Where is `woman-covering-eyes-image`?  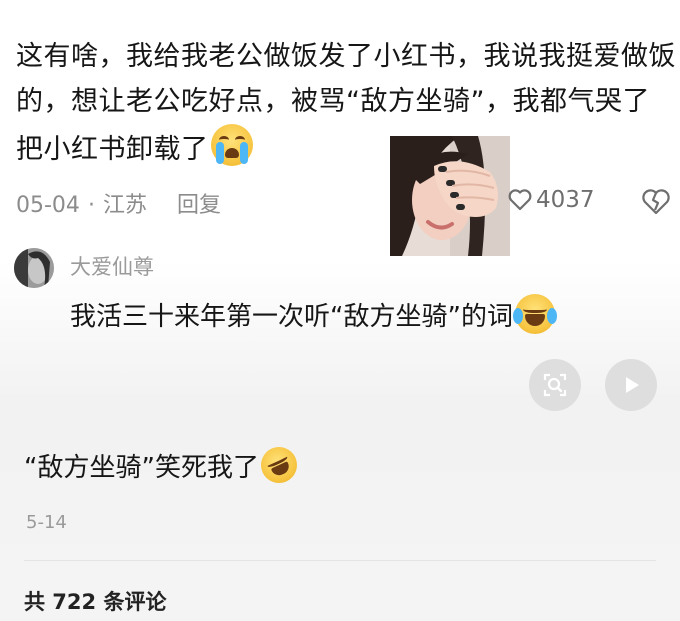
woman-covering-eyes-image is located at coordinates (450, 196).